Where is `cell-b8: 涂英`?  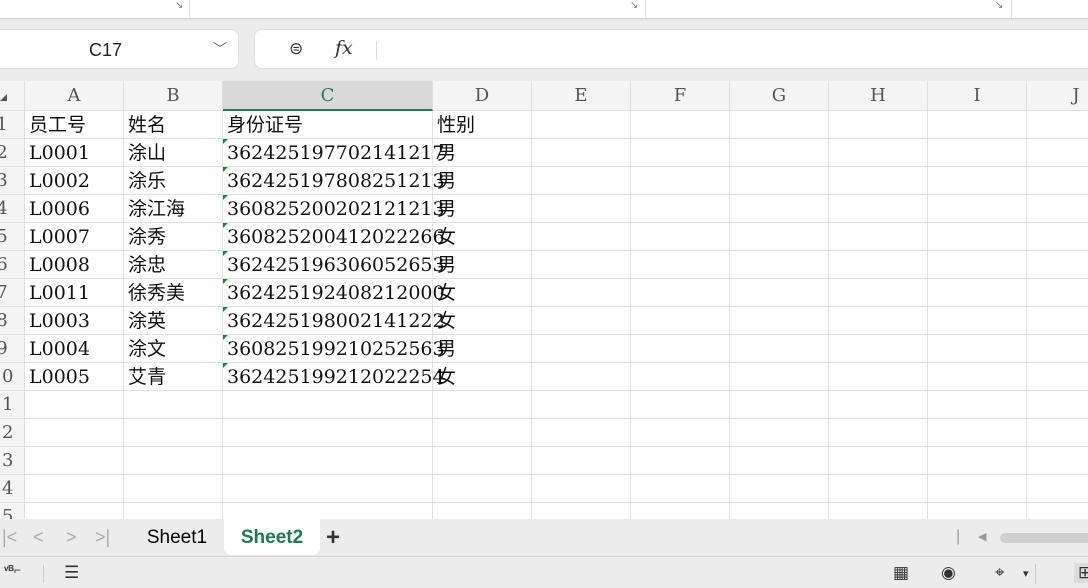 cell-b8: 涂英 is located at coordinates (173, 321).